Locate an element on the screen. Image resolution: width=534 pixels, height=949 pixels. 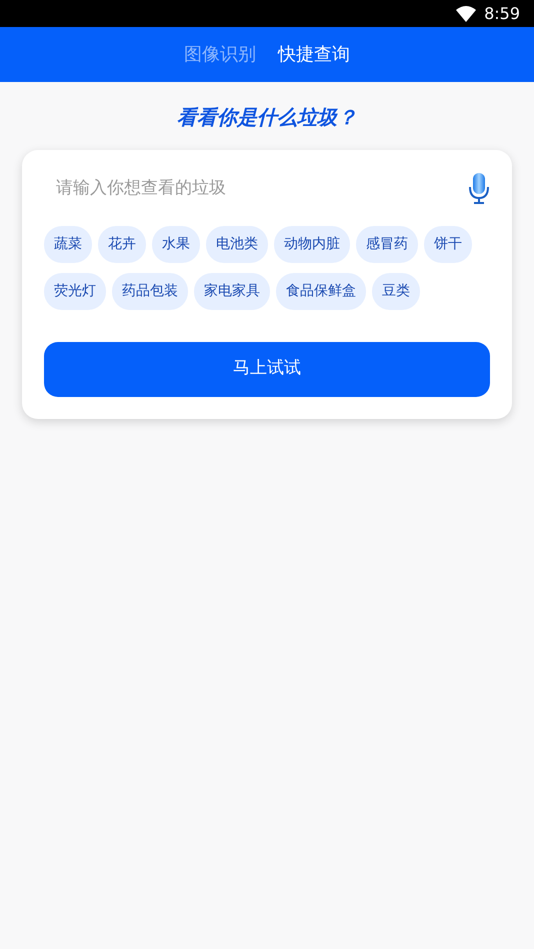
tab: 快捷查询 is located at coordinates (314, 54).